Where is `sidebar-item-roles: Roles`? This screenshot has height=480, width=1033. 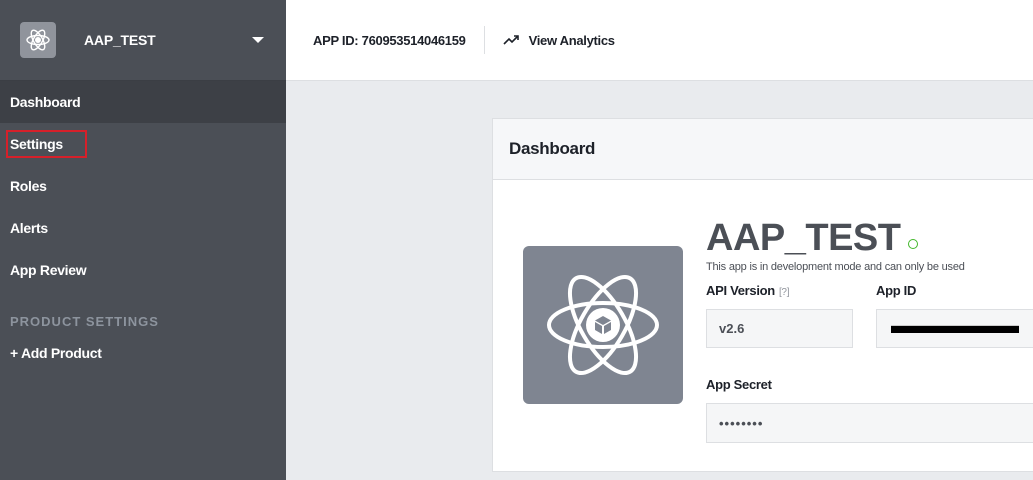
sidebar-item-roles: Roles is located at coordinates (143, 186).